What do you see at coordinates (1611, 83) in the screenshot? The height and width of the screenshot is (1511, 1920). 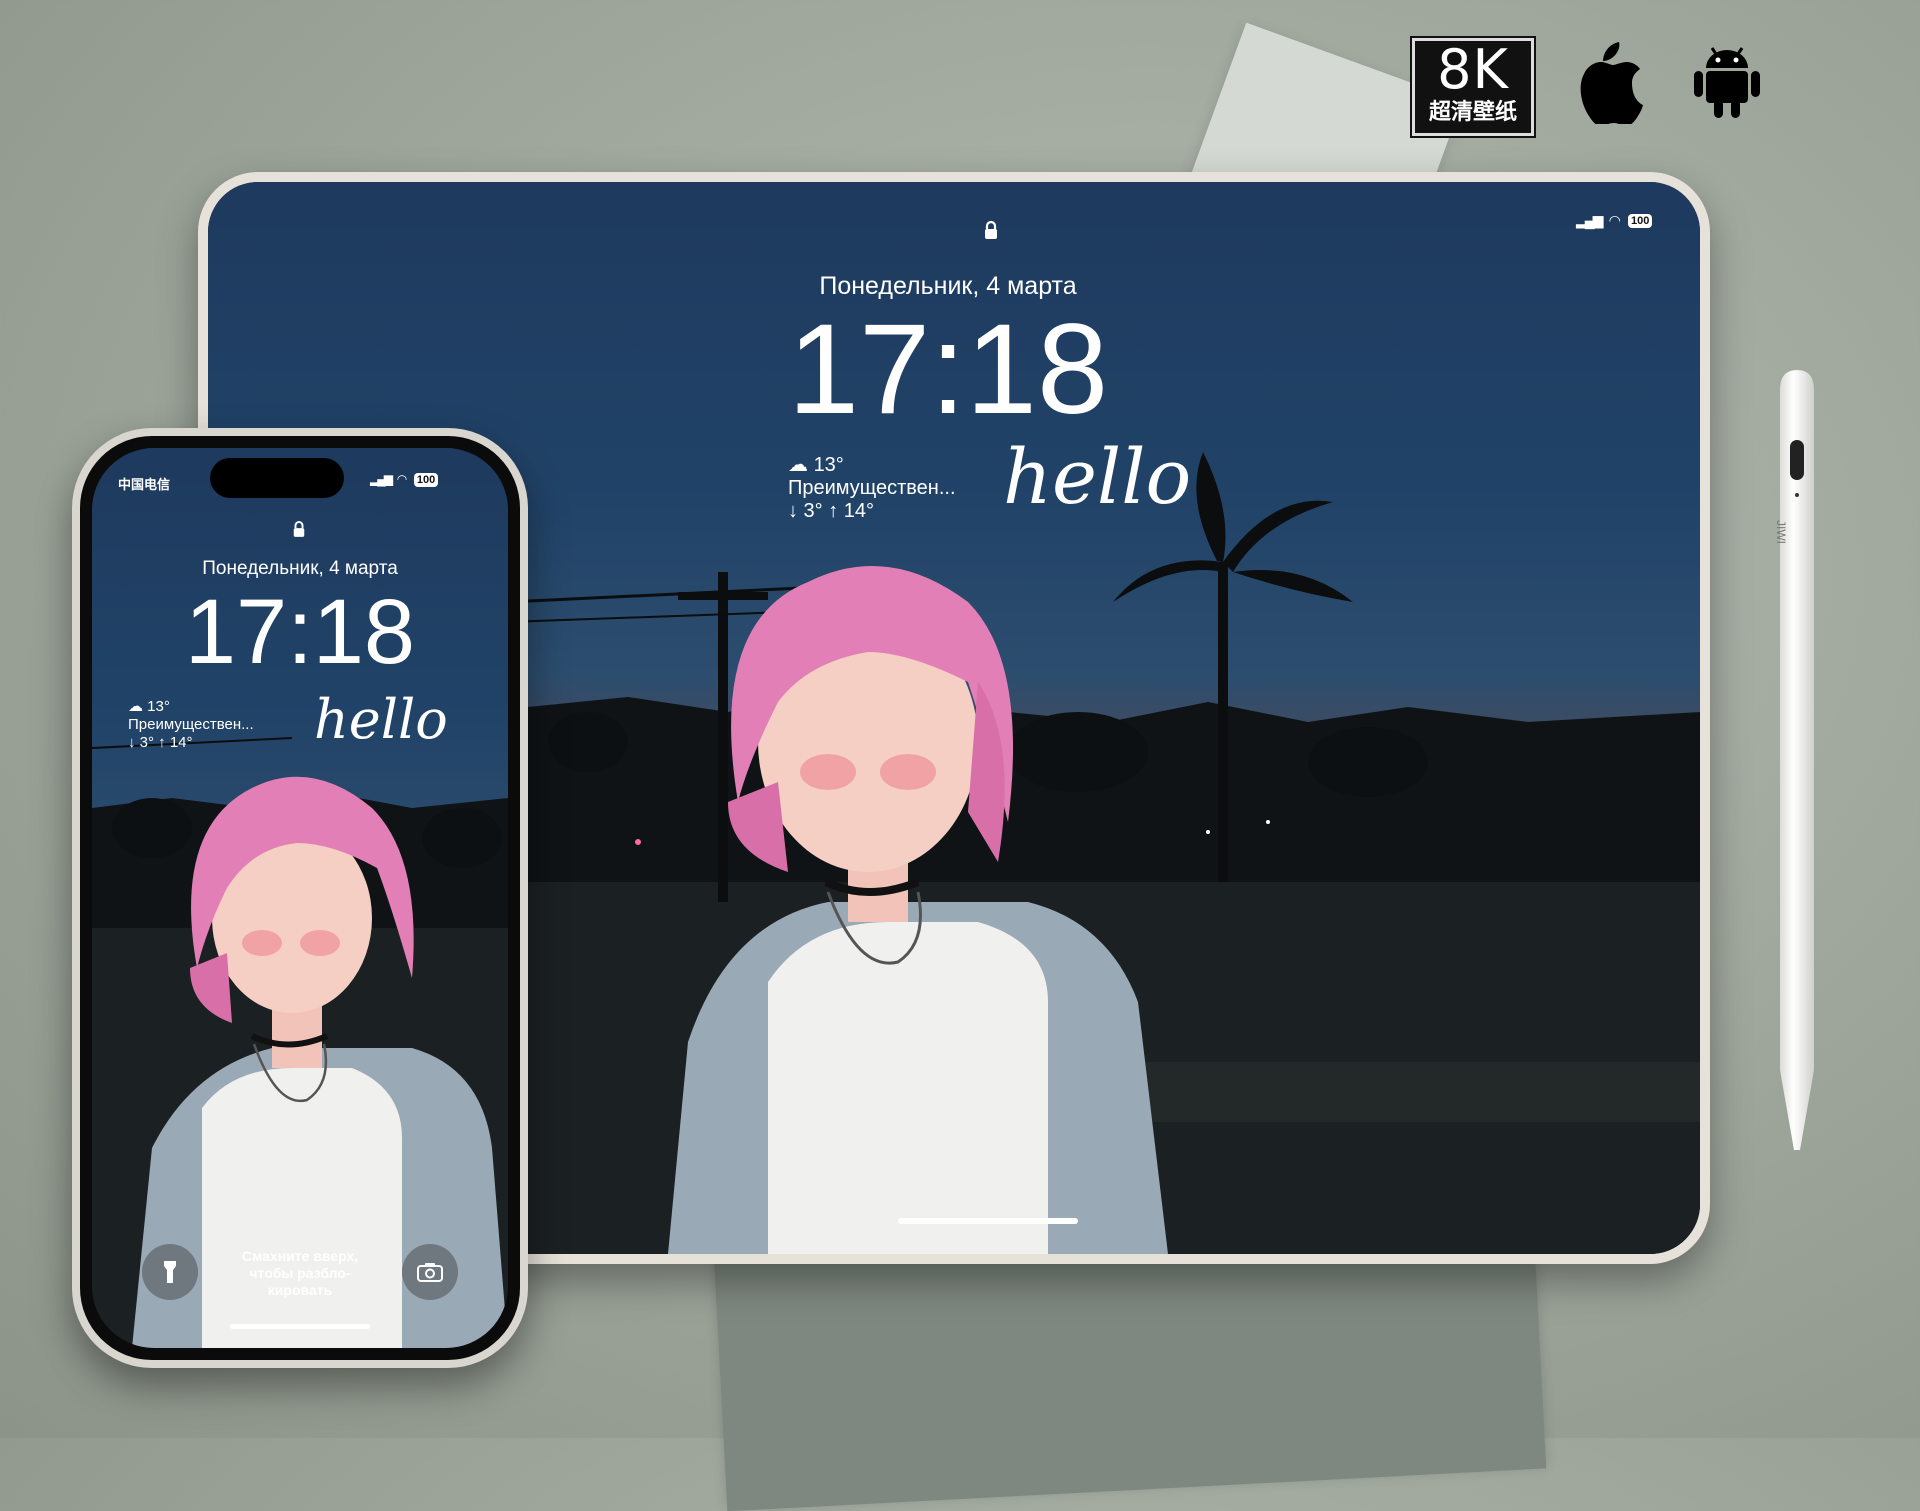 I see `apple-icon` at bounding box center [1611, 83].